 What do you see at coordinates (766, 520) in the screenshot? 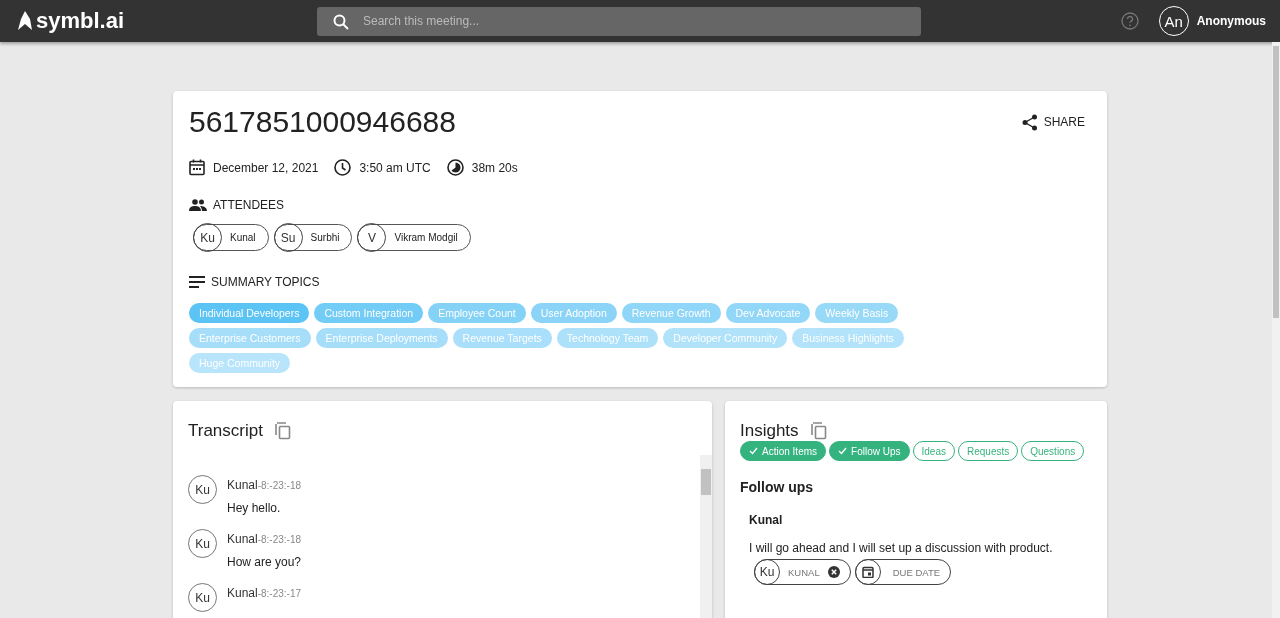
I see `insight-speaker: Kunal` at bounding box center [766, 520].